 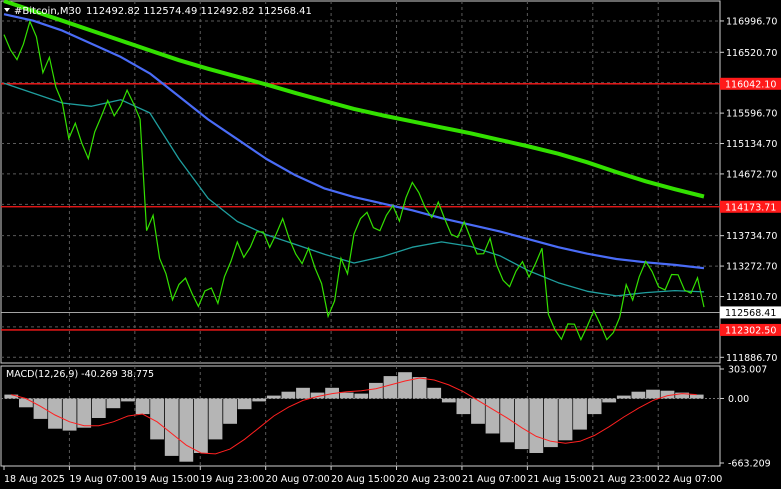 I want to click on macd-signal-line, so click(x=354, y=416).